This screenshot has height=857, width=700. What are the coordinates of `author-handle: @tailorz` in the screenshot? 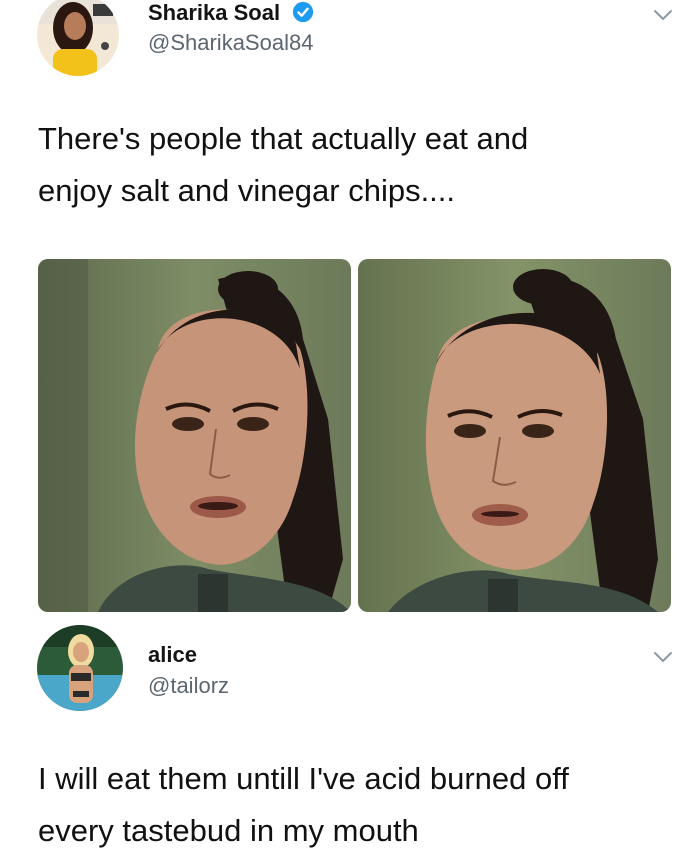 It's located at (188, 686).